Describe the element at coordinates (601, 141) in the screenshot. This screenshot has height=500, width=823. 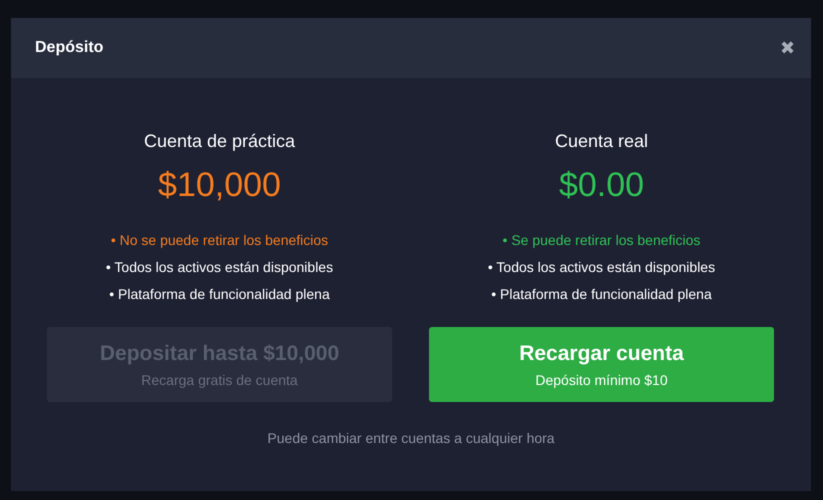
I see `account-name: Cuenta real` at that location.